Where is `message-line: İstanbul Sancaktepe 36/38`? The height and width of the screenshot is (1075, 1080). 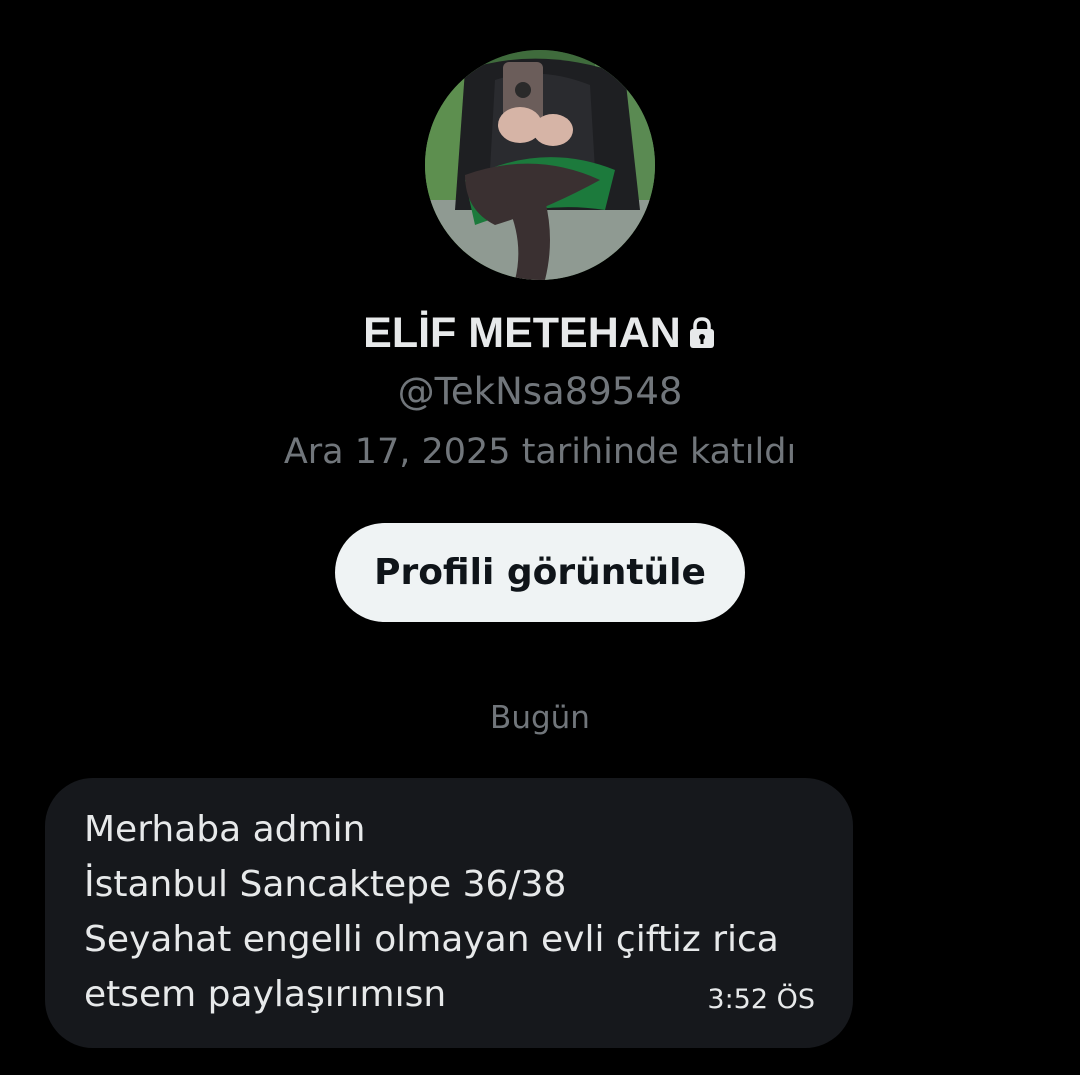 message-line: İstanbul Sancaktepe 36/38 is located at coordinates (325, 884).